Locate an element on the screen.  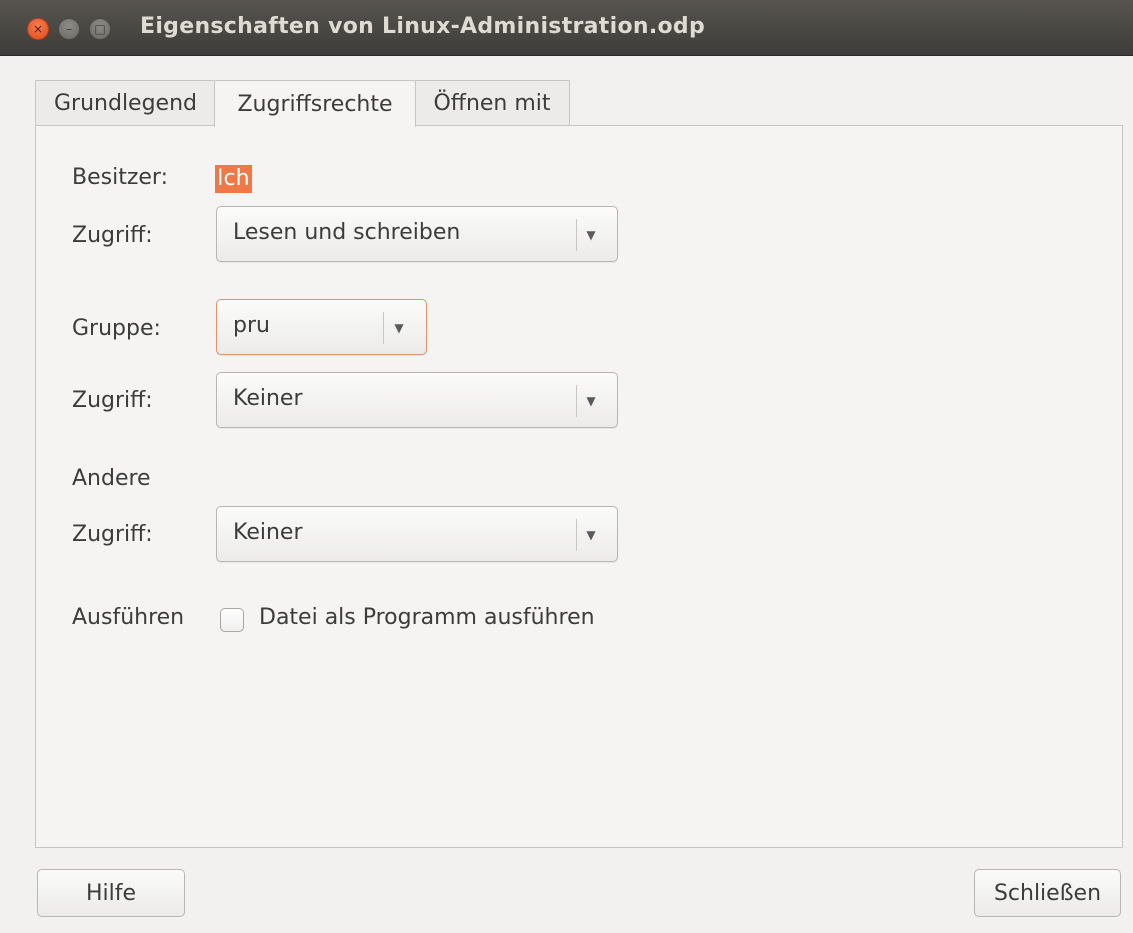
owner-value: Ich is located at coordinates (233, 179).